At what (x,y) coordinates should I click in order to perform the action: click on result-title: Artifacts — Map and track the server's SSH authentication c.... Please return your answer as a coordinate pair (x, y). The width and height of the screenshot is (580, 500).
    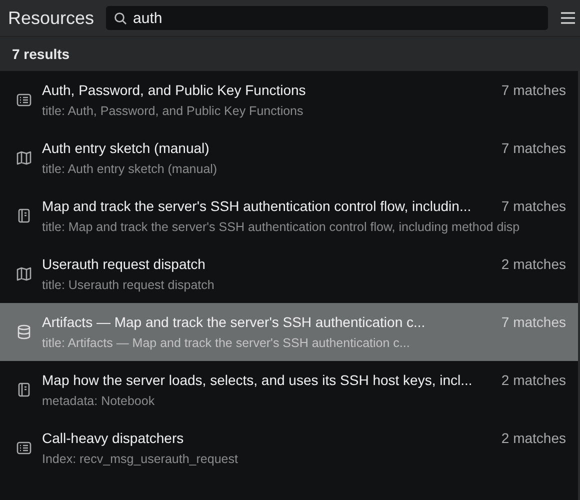
    Looking at the image, I should click on (234, 322).